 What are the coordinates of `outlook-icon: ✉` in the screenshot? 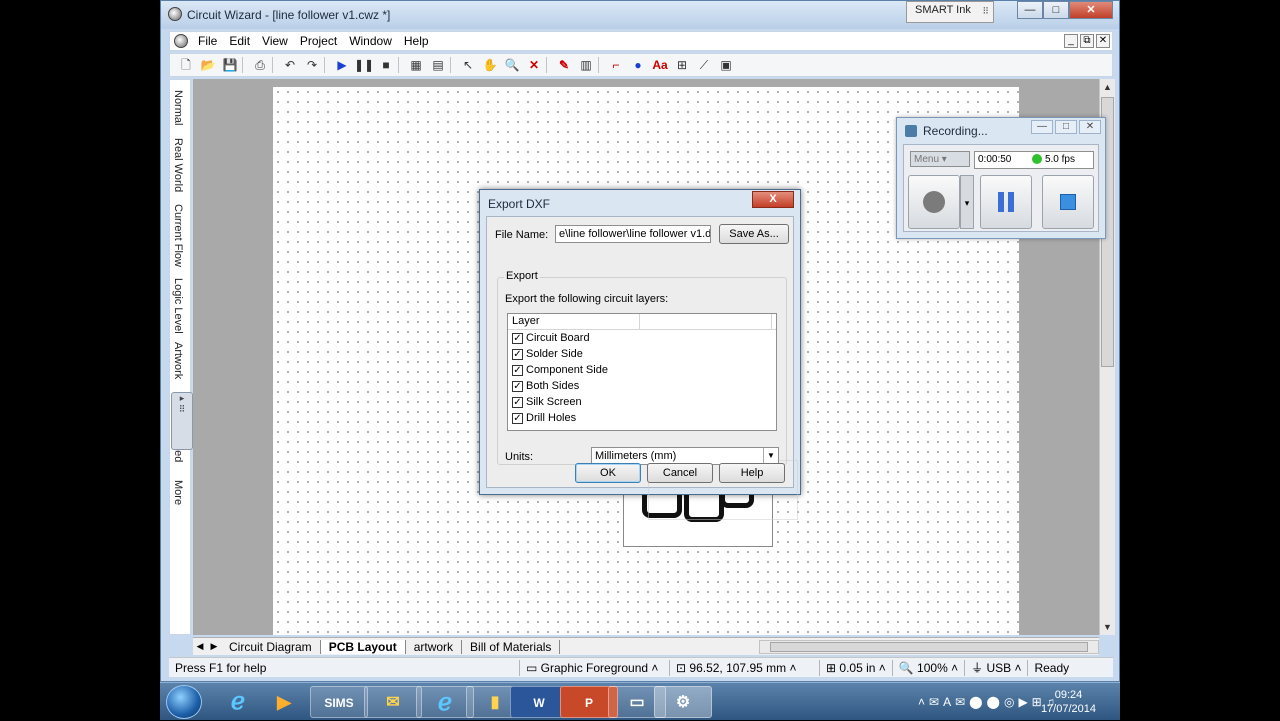 It's located at (393, 702).